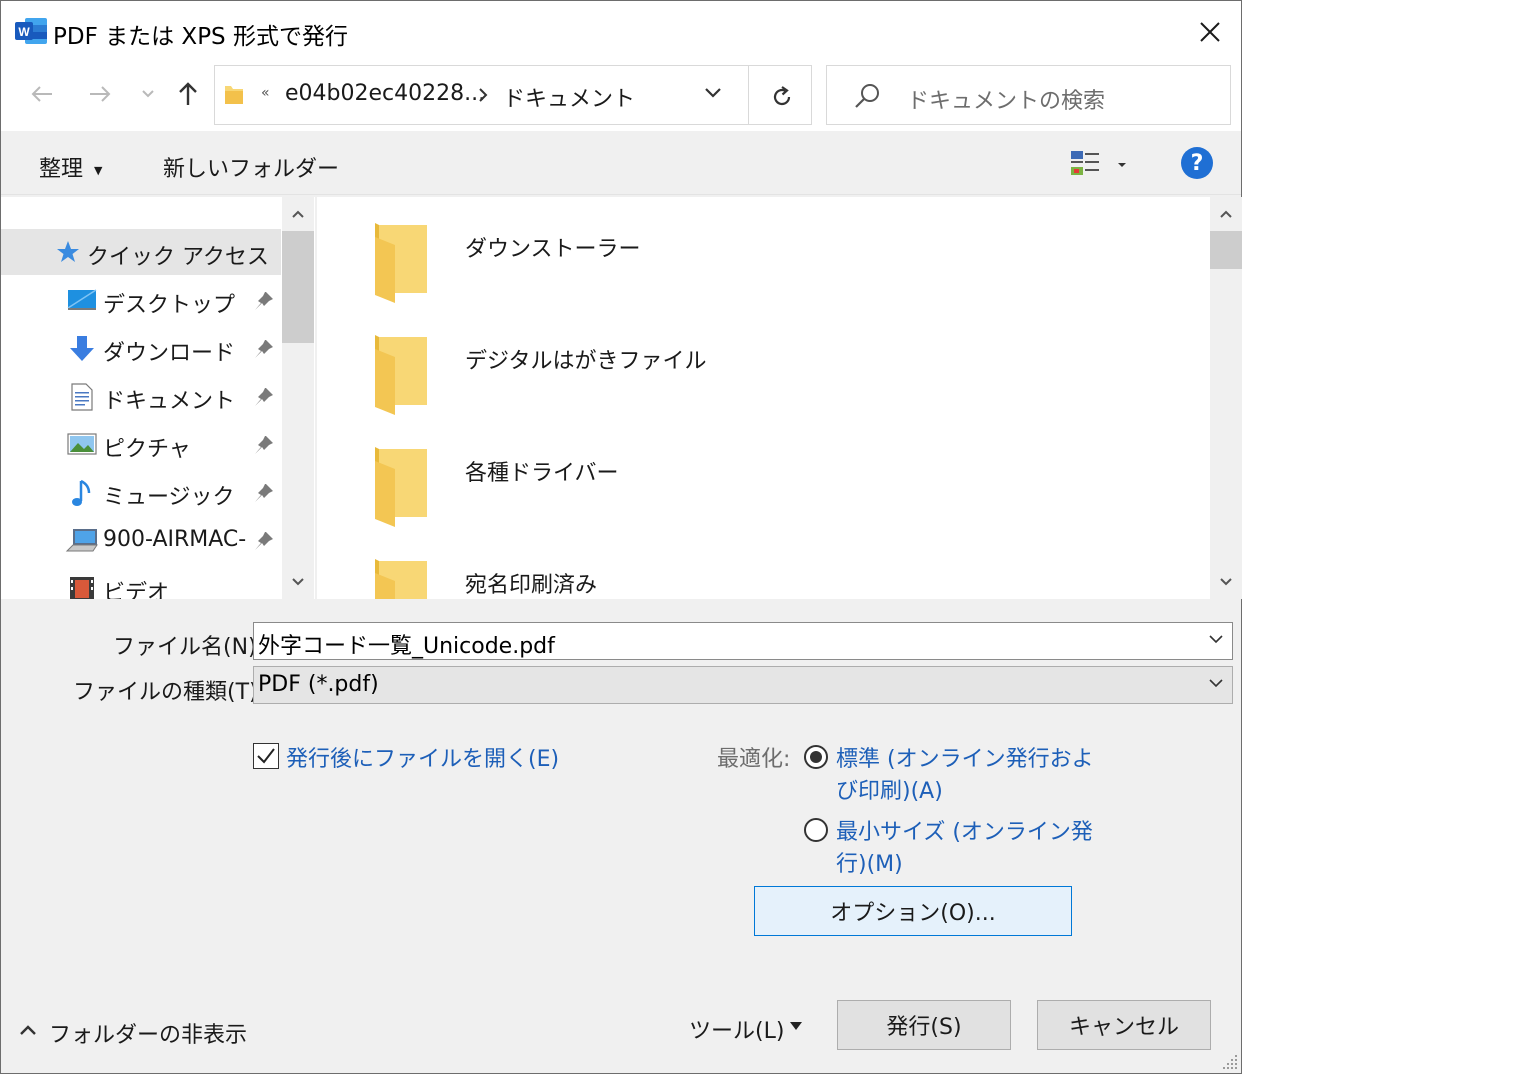 Image resolution: width=1536 pixels, height=1076 pixels. What do you see at coordinates (141, 582) in the screenshot?
I see `nav-item-videos: ビデオ` at bounding box center [141, 582].